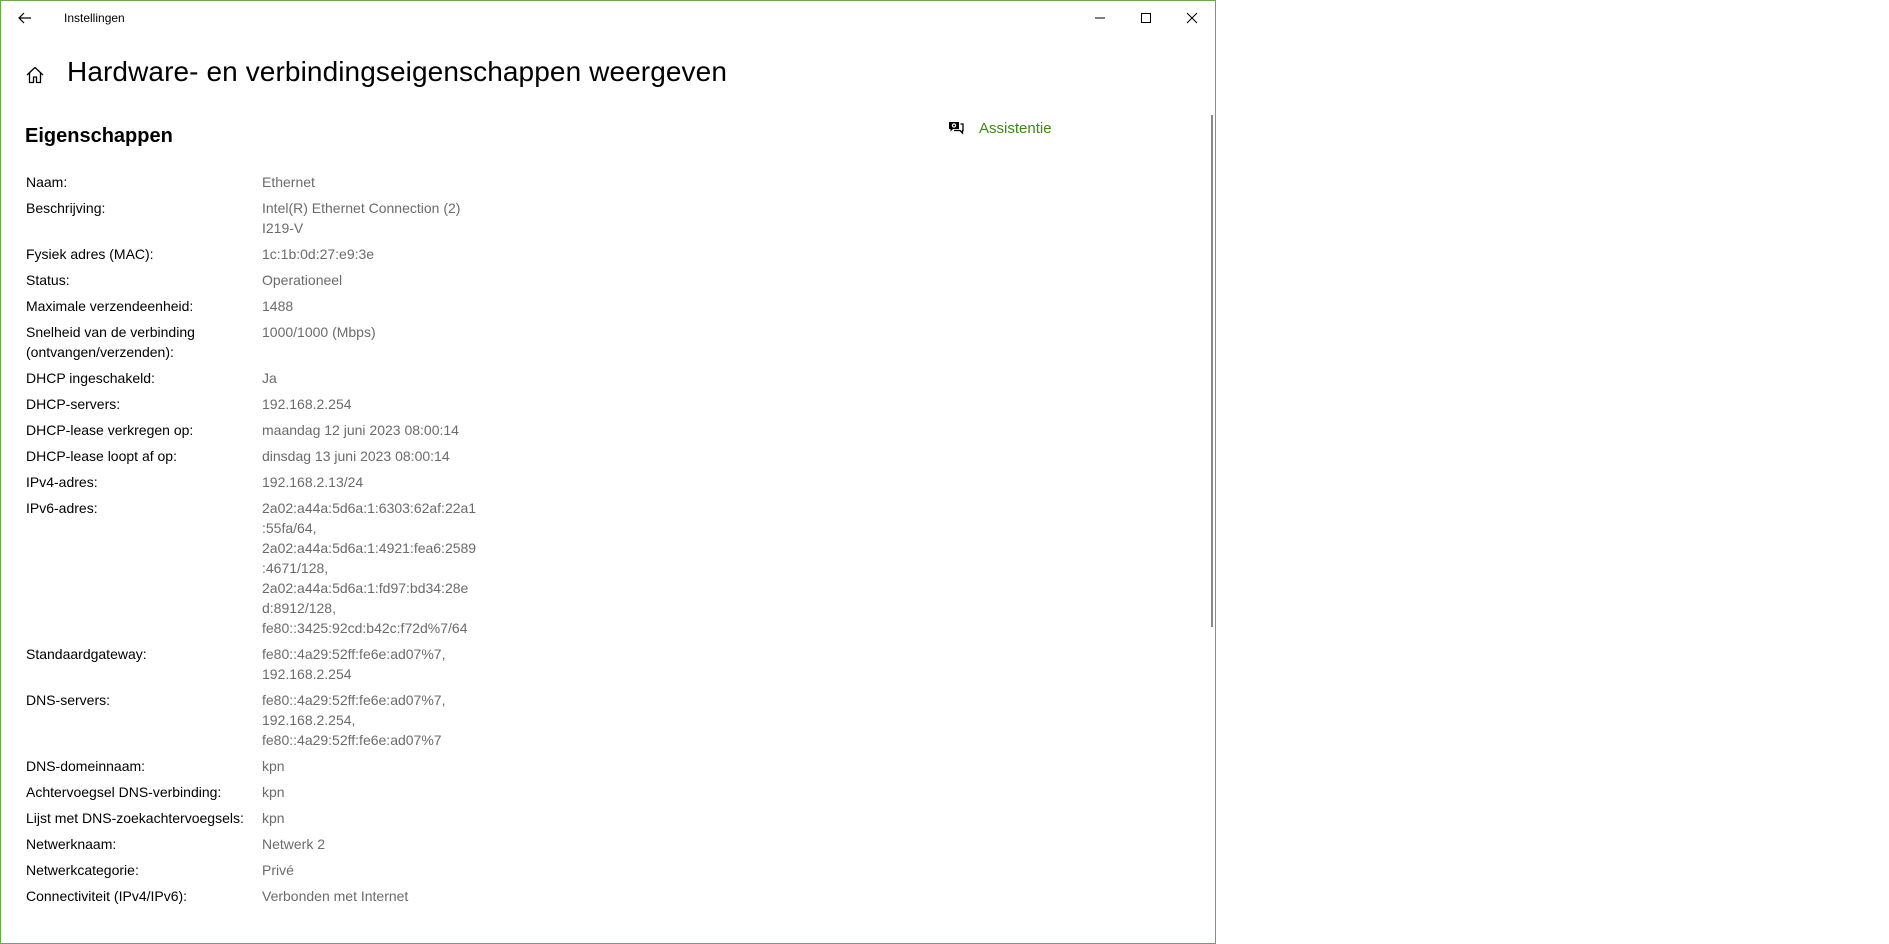  I want to click on property-value: Verbonden met Internet, so click(372, 896).